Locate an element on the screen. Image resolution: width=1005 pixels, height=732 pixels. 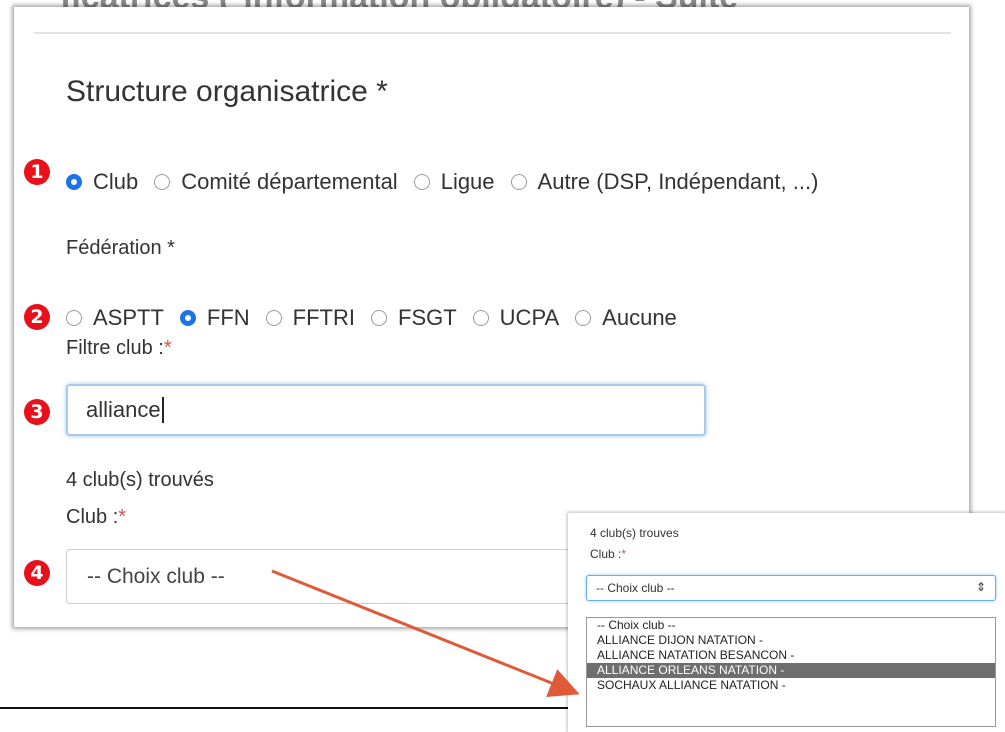
radio-structure-comite: Comité départemental is located at coordinates (276, 182).